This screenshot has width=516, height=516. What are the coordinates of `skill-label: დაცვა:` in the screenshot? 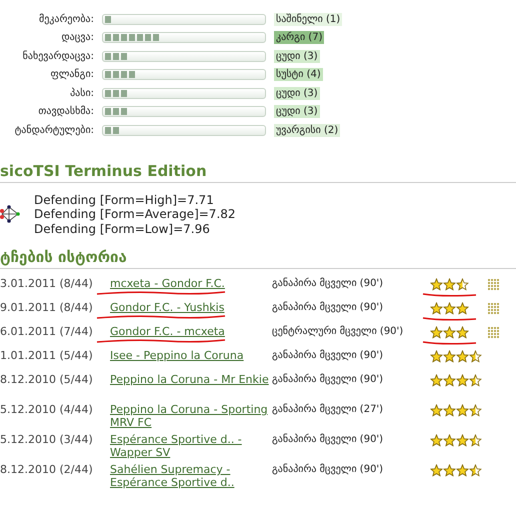 It's located at (77, 38).